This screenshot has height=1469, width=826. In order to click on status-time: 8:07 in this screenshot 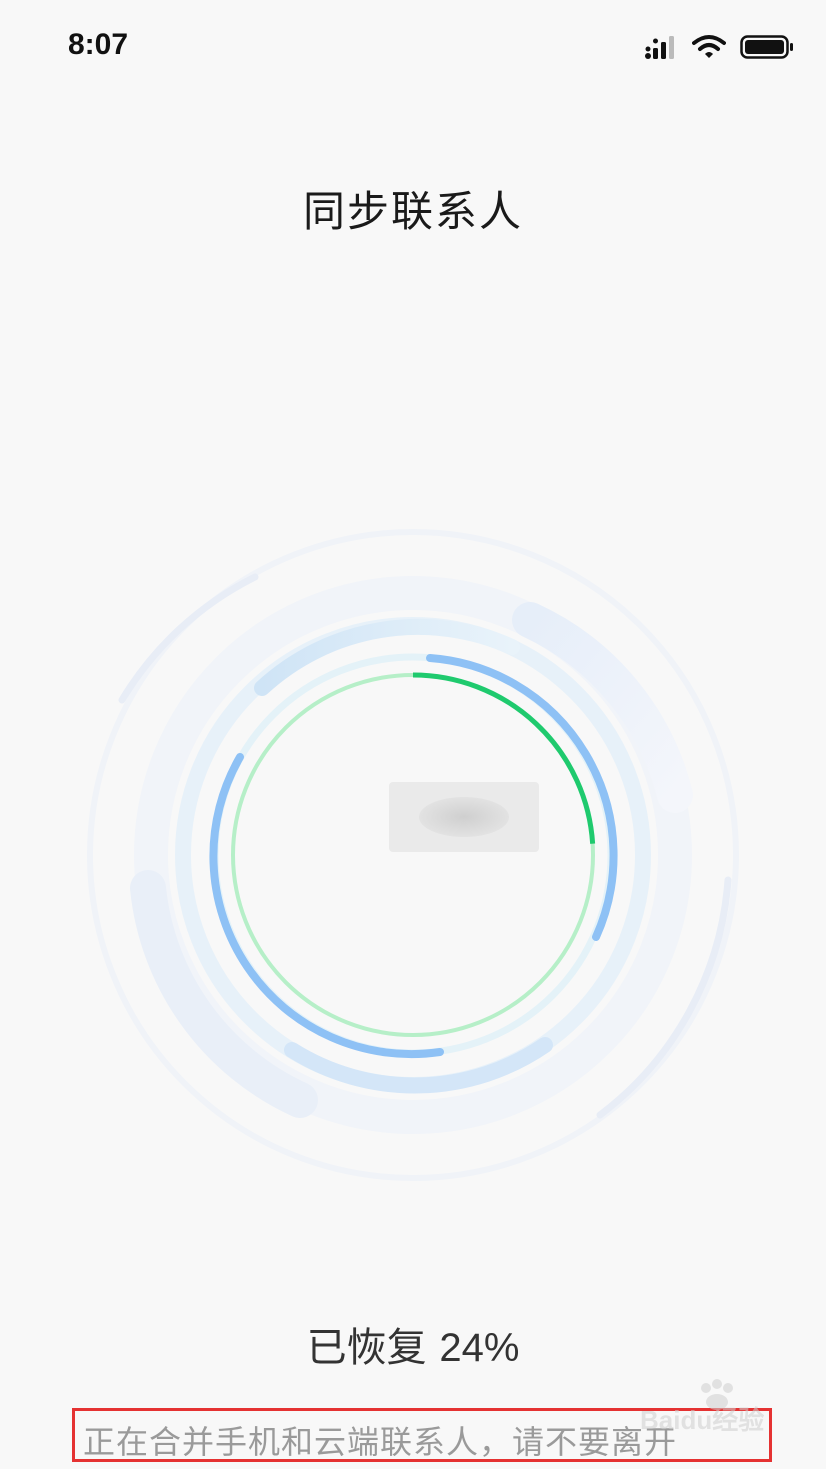, I will do `click(98, 44)`.